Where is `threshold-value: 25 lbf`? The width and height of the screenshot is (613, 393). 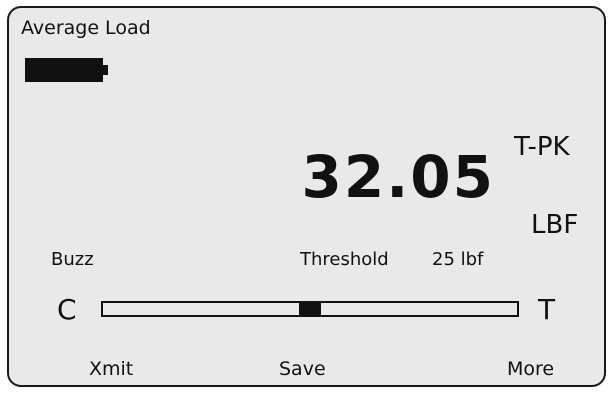 threshold-value: 25 lbf is located at coordinates (458, 259).